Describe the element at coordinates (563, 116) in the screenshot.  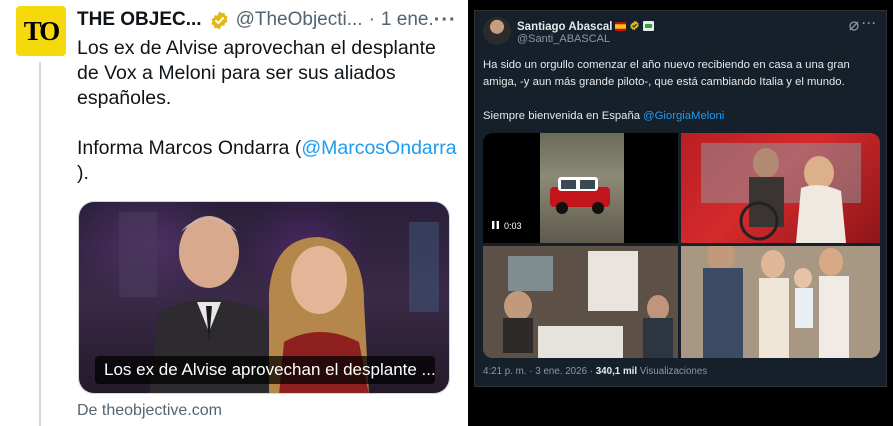
I see `tweet-text-prefix: Siempre bienvenida en España` at that location.